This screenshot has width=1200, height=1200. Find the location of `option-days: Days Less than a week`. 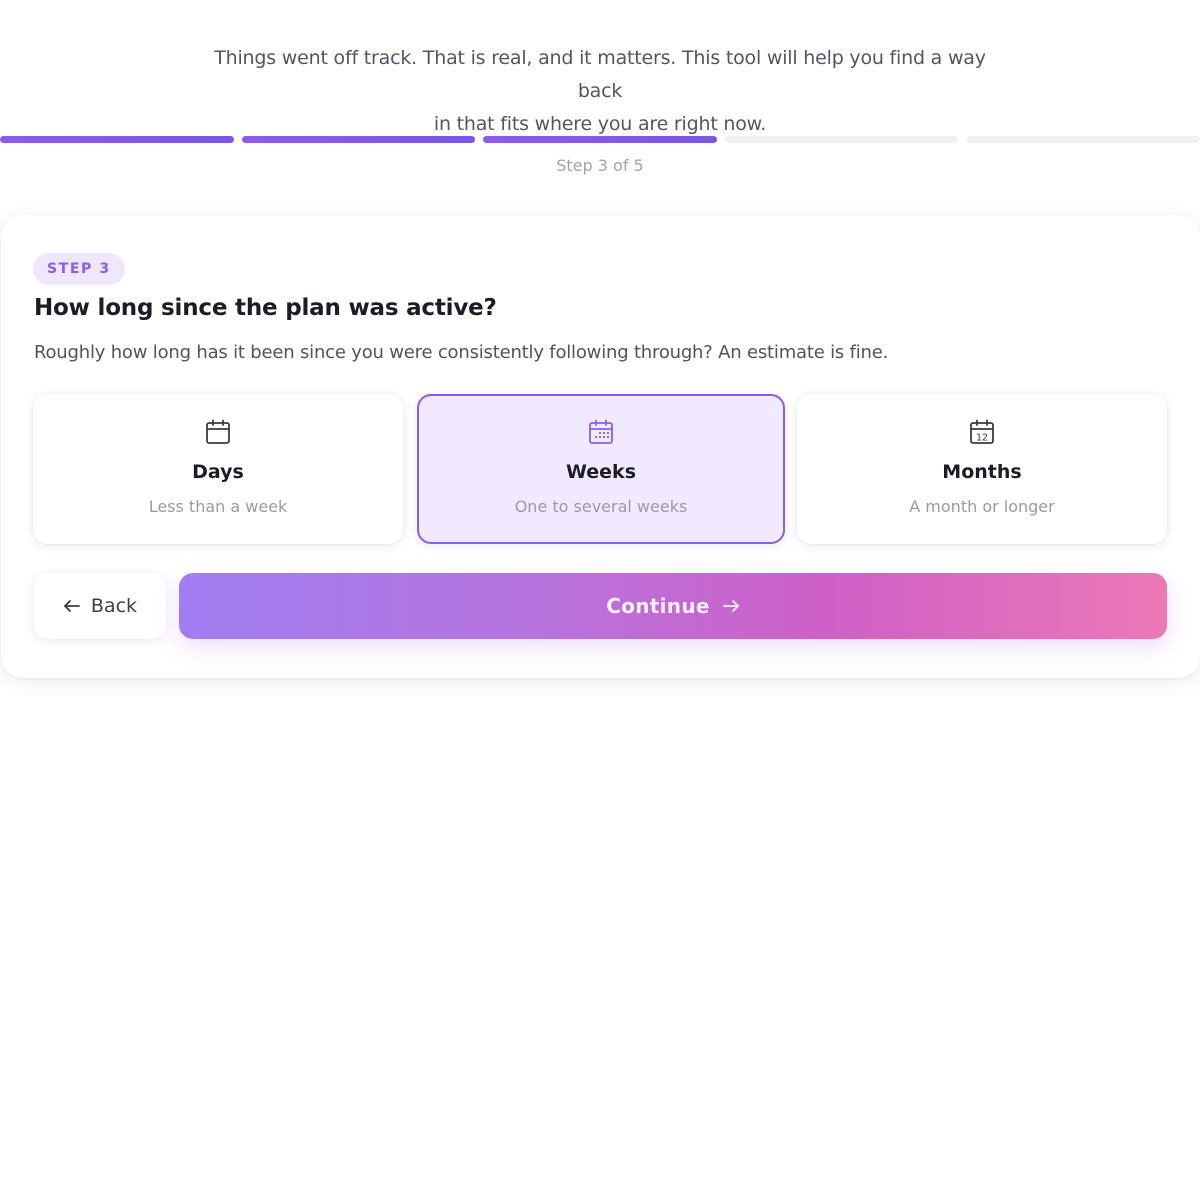

option-days: Days Less than a week is located at coordinates (218, 469).